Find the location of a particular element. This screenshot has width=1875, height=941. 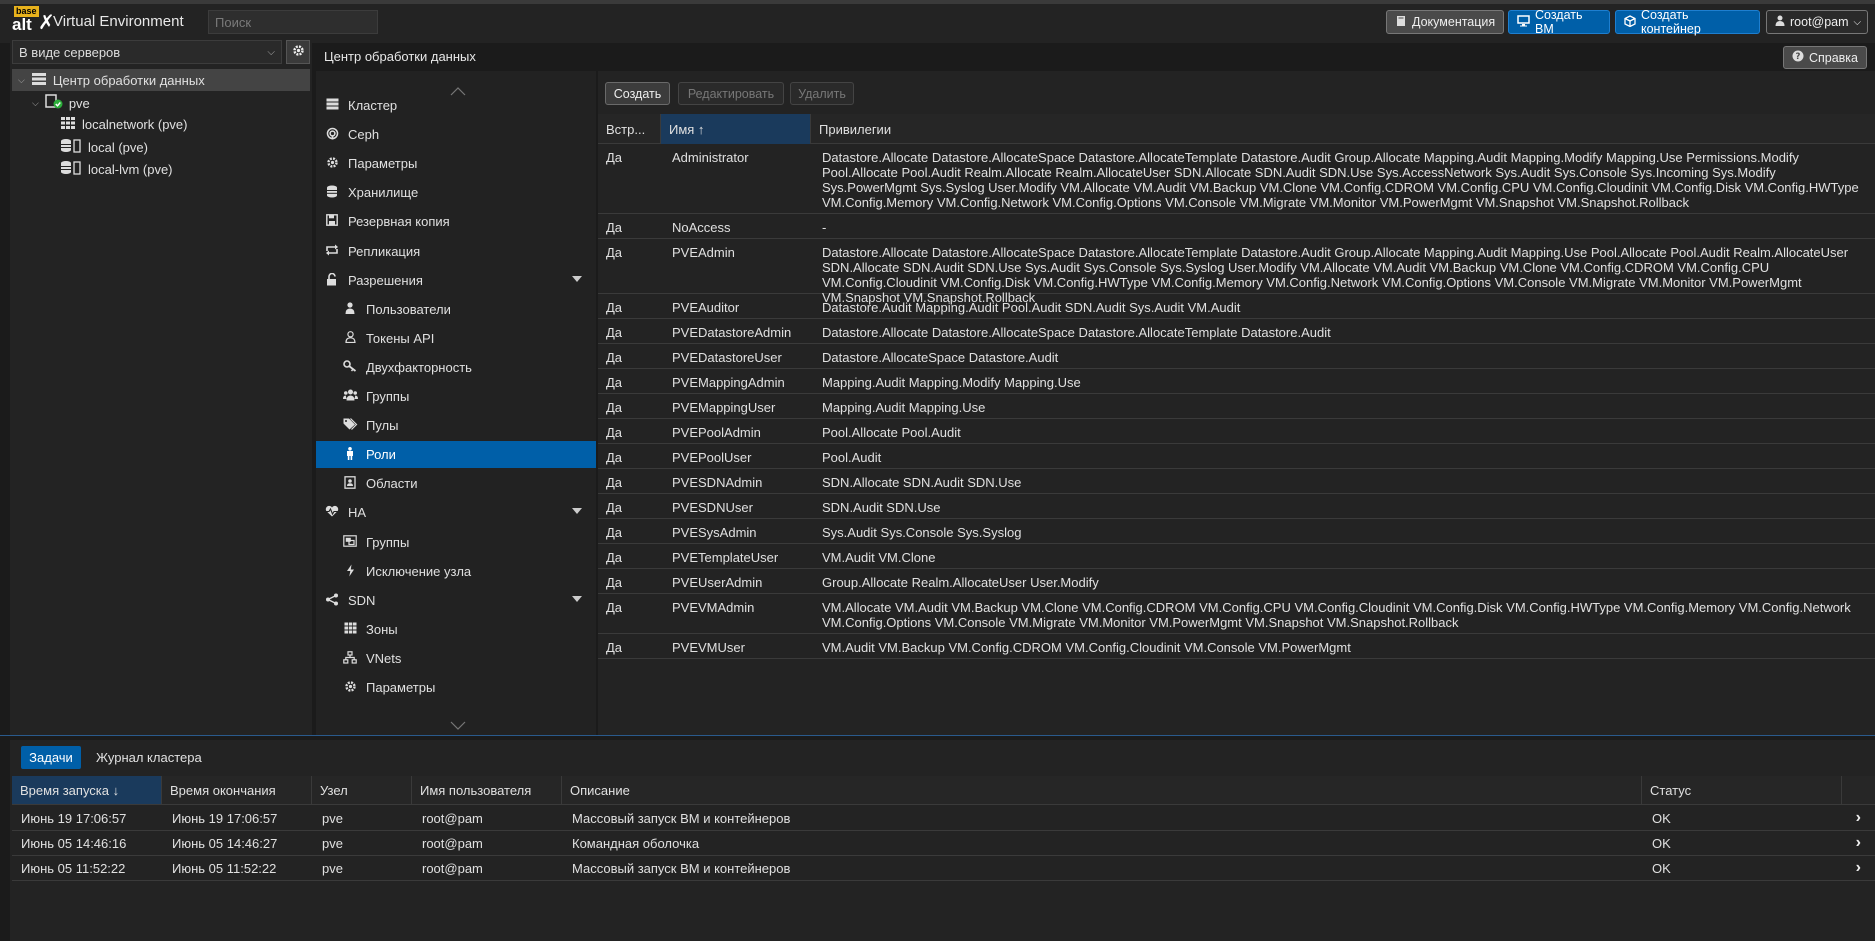

user-menu-button: root@pam ⌵ is located at coordinates (1817, 22).